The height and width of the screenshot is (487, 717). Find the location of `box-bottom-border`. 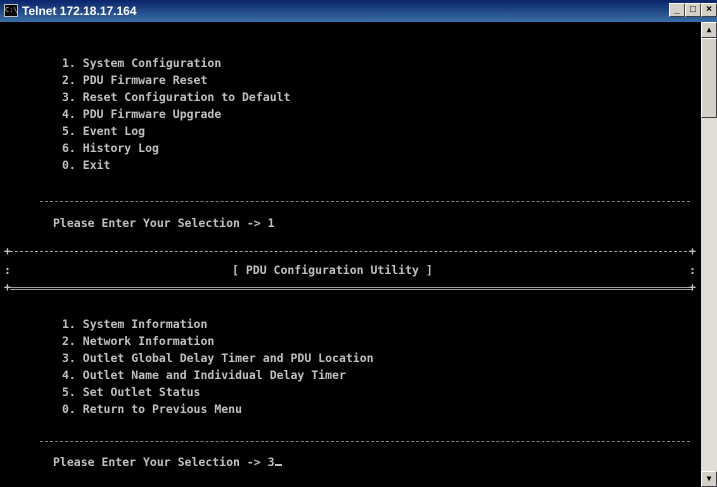

box-bottom-border is located at coordinates (351, 288).